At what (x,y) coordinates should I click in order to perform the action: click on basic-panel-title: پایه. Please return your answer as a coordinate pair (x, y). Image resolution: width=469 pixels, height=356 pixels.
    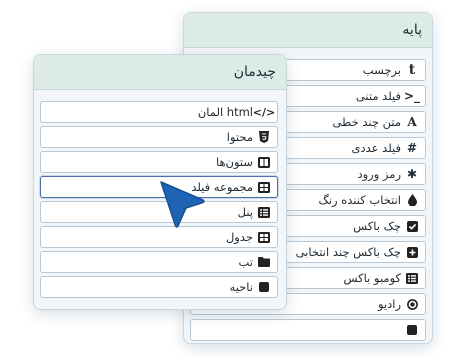
    Looking at the image, I should click on (308, 30).